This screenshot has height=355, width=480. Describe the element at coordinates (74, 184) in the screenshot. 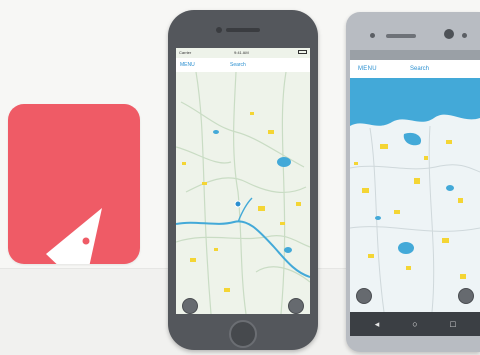

I see `app-icon` at that location.